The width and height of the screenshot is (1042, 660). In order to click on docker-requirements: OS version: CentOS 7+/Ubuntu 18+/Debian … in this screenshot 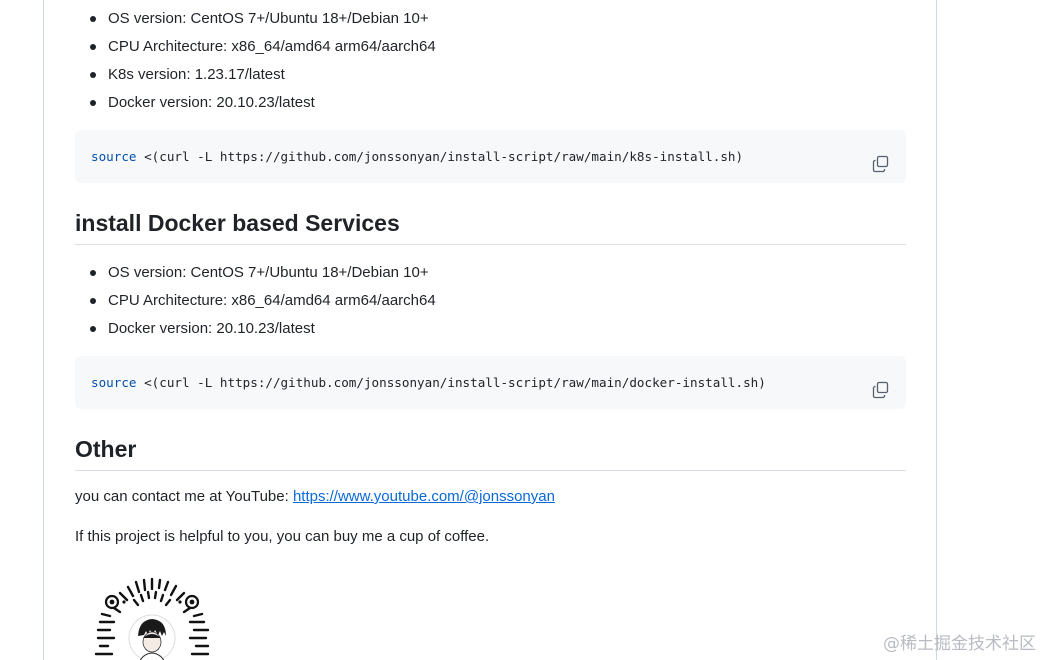, I will do `click(490, 301)`.